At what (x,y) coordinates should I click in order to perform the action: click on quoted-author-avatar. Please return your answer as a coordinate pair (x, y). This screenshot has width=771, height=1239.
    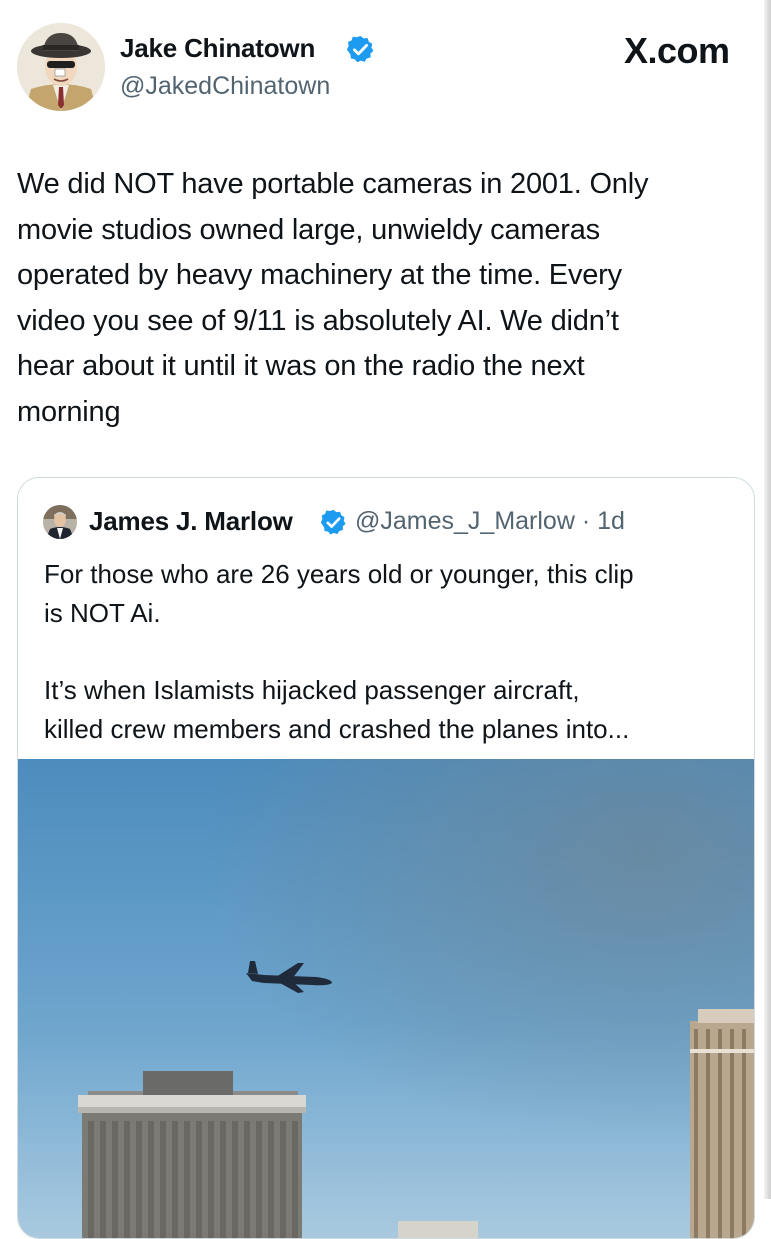
    Looking at the image, I should click on (60, 522).